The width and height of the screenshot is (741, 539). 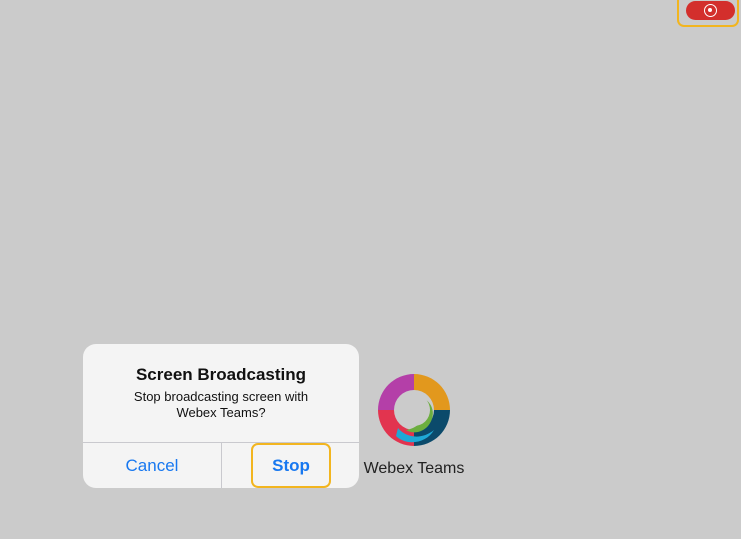 I want to click on webex-center, so click(x=414, y=410).